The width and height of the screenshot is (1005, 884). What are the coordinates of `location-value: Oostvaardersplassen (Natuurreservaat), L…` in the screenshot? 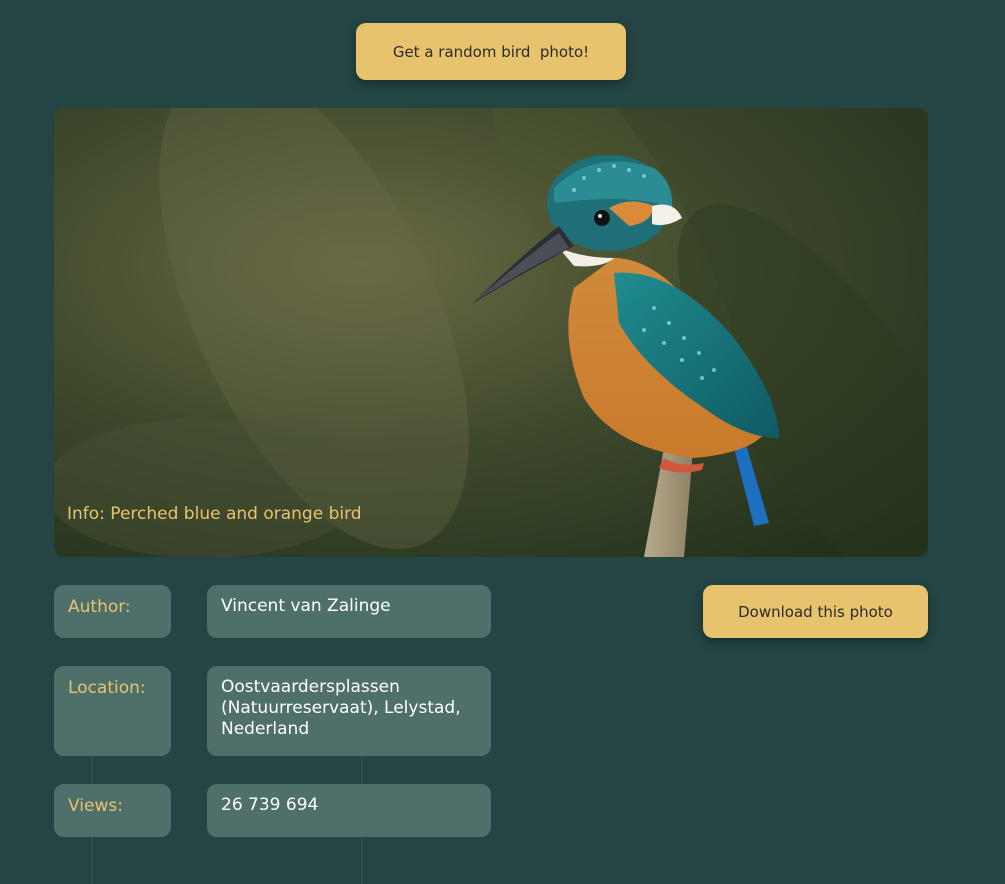 It's located at (349, 711).